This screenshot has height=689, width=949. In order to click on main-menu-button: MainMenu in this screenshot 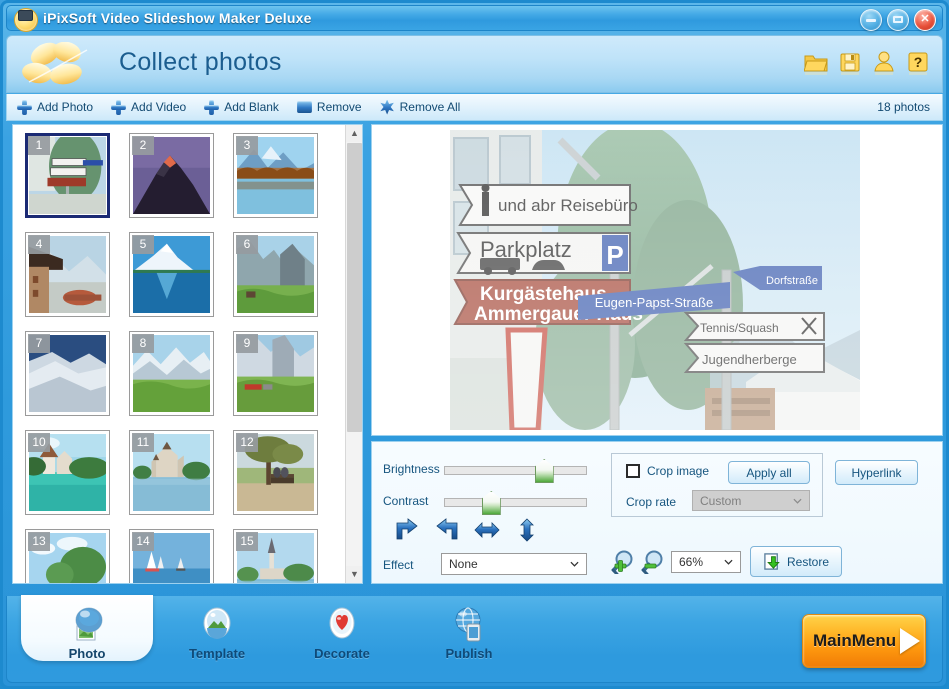, I will do `click(864, 641)`.